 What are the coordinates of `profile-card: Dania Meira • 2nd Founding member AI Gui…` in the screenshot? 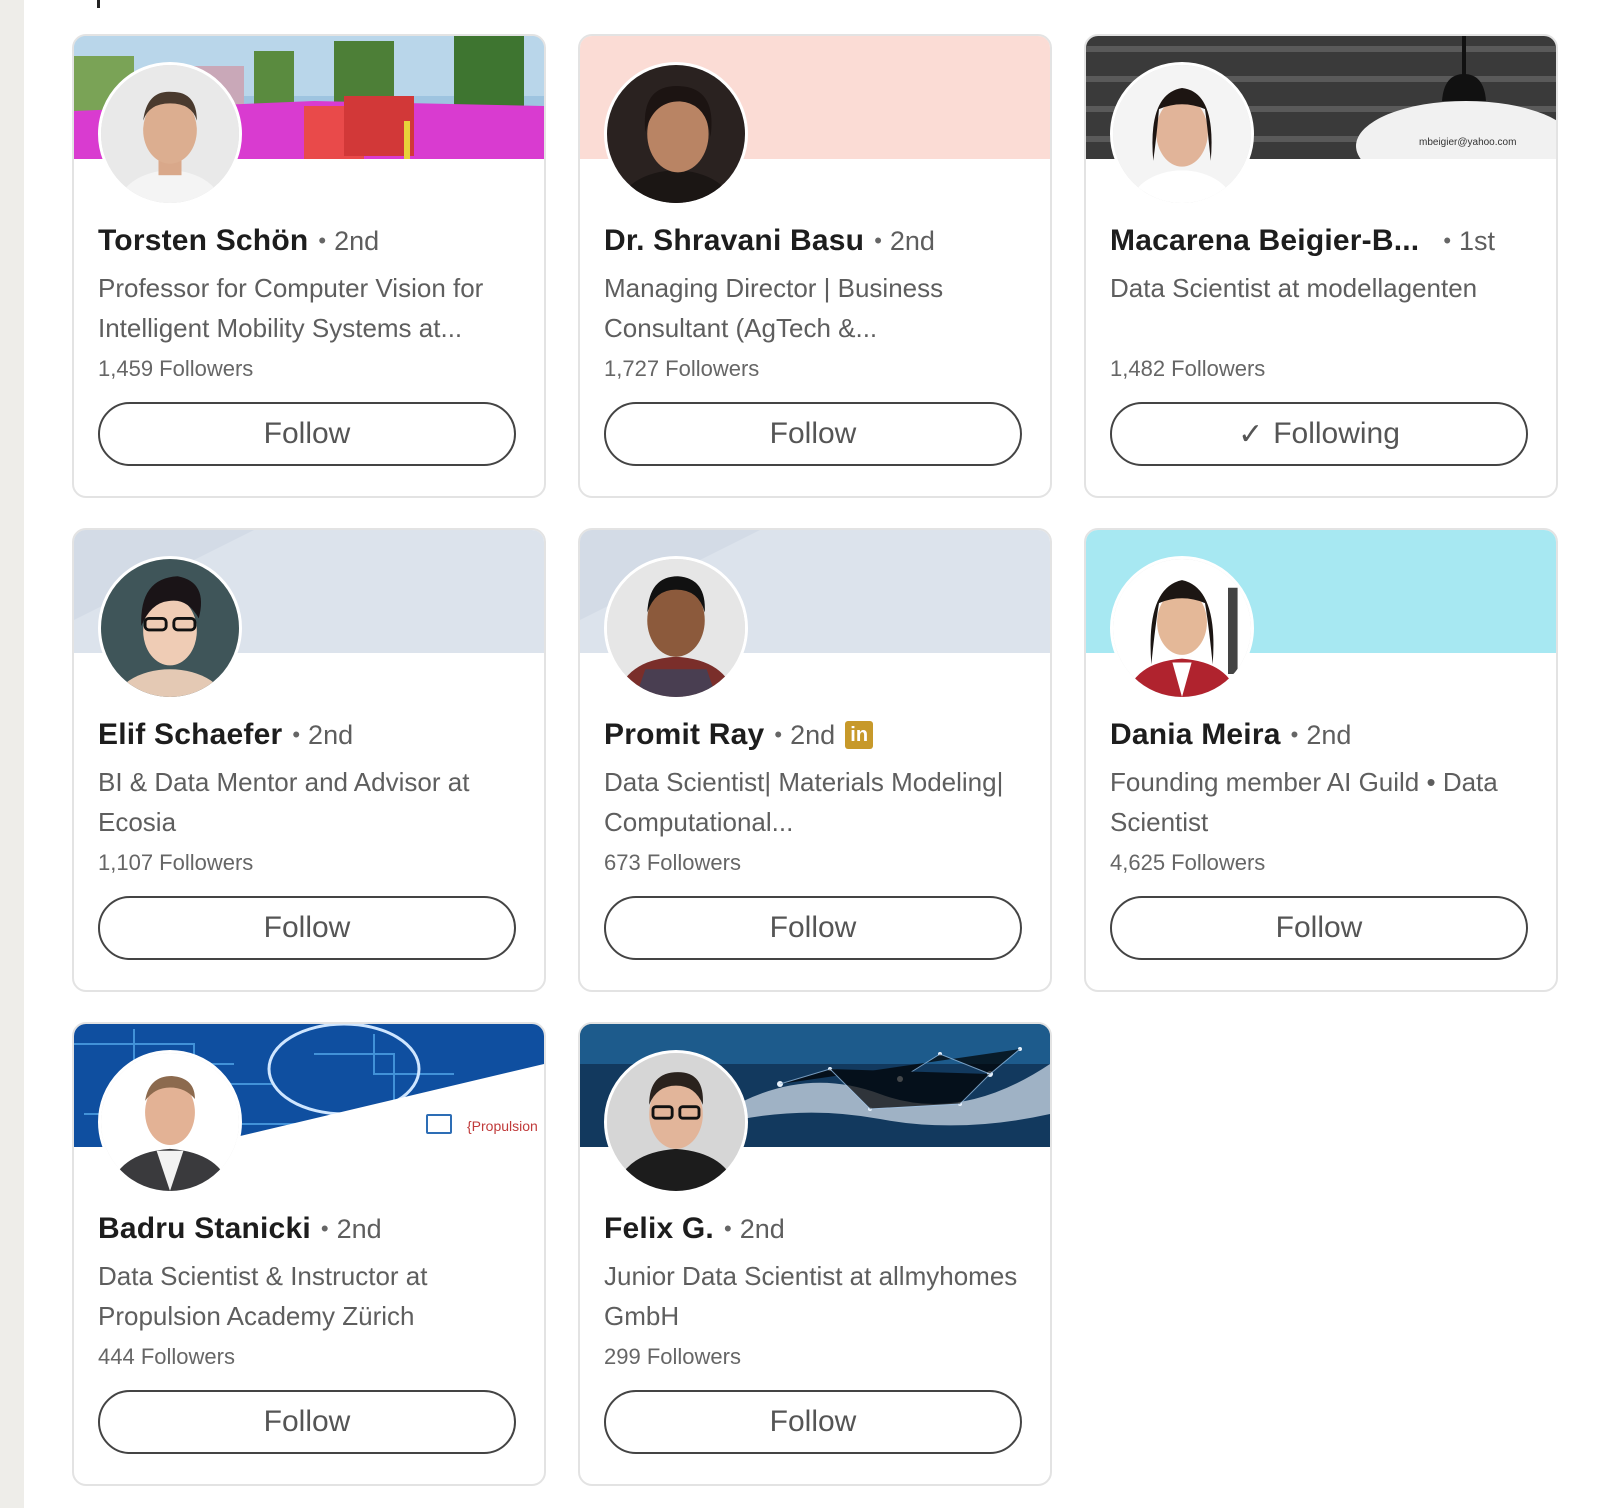 It's located at (1321, 760).